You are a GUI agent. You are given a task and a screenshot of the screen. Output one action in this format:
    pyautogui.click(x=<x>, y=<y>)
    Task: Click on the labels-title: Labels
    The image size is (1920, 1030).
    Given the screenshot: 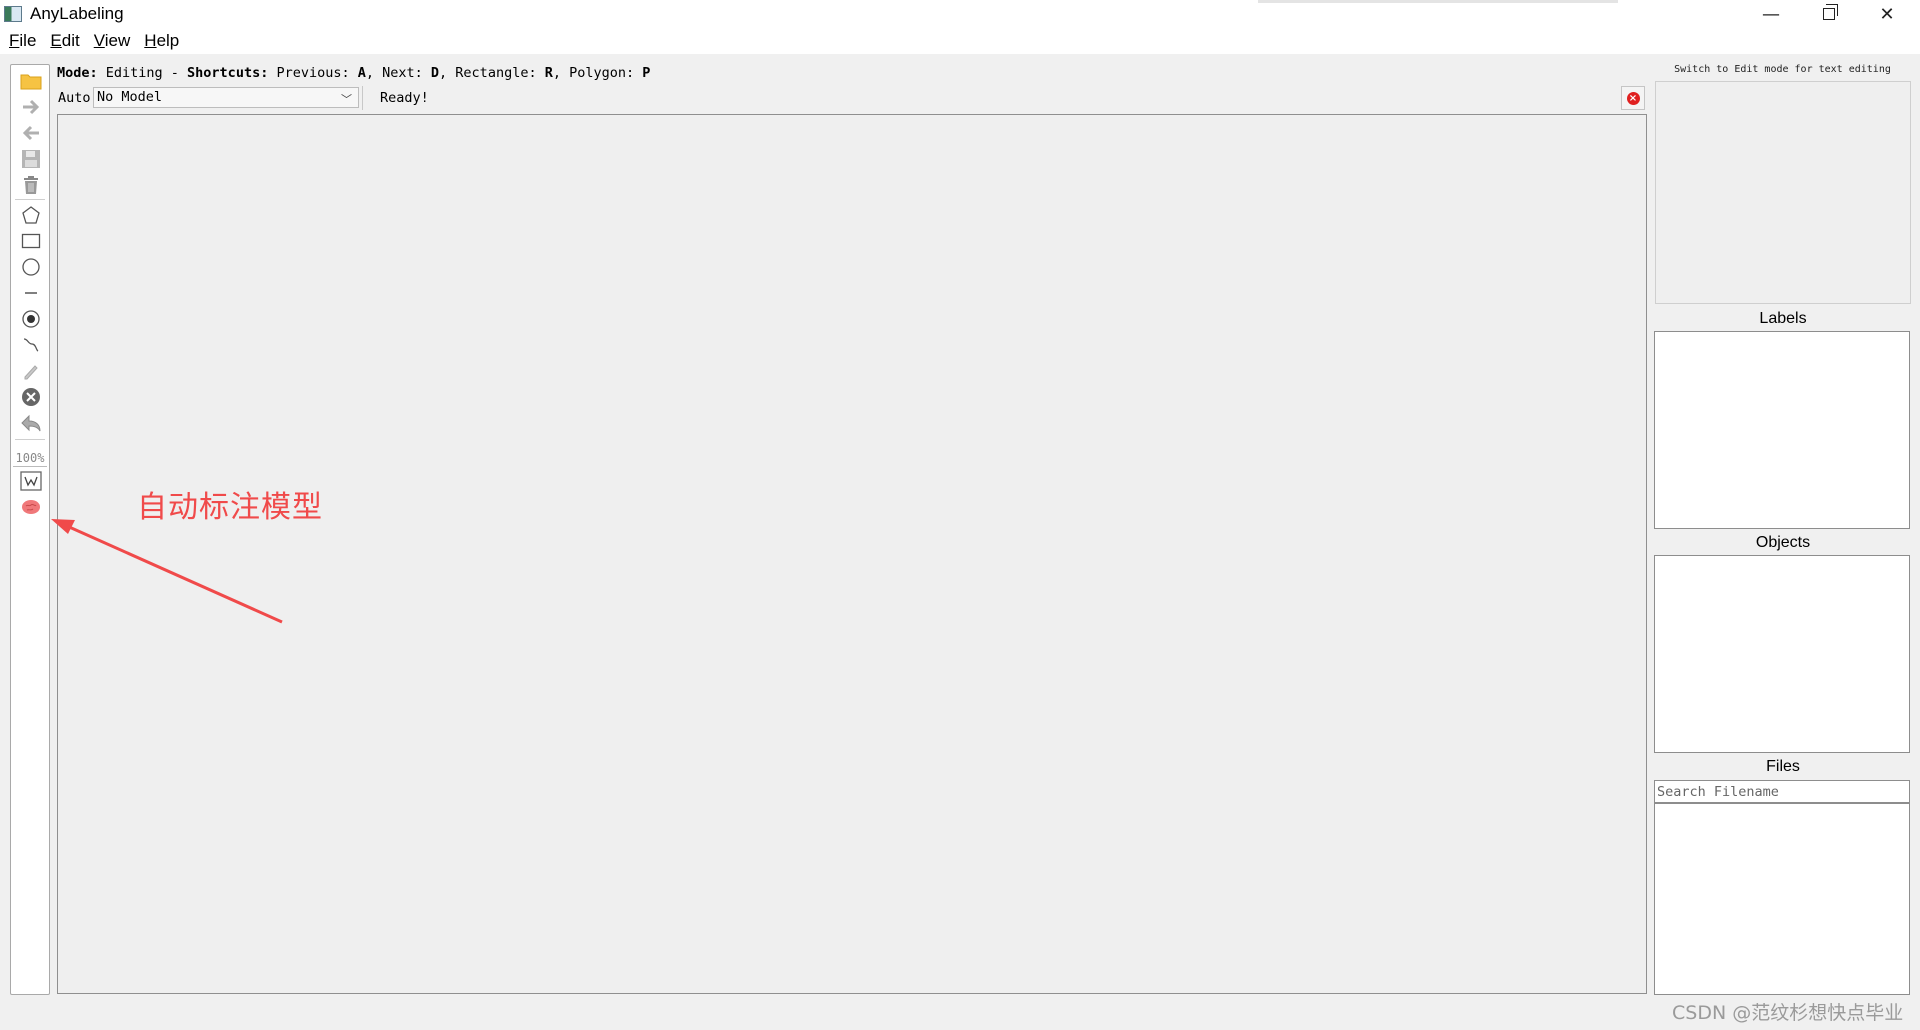 What is the action you would take?
    pyautogui.click(x=1783, y=318)
    